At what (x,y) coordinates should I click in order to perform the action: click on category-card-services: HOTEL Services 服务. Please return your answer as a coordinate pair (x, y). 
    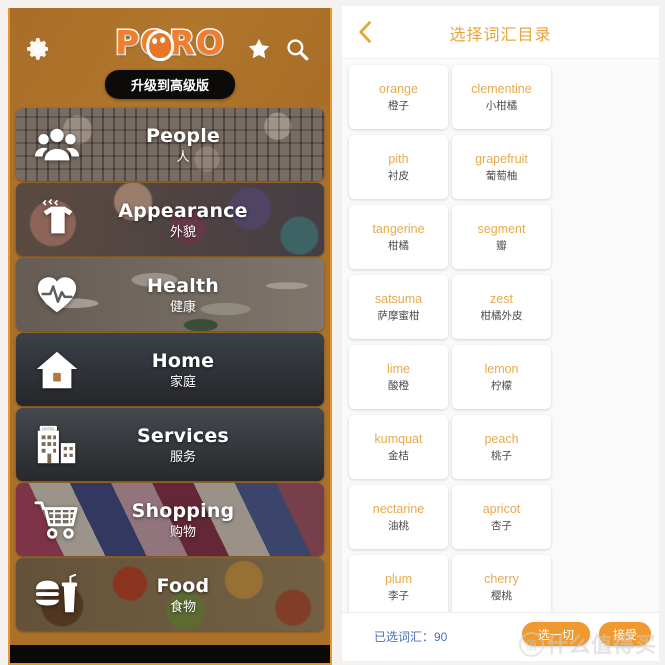
    Looking at the image, I should click on (170, 444).